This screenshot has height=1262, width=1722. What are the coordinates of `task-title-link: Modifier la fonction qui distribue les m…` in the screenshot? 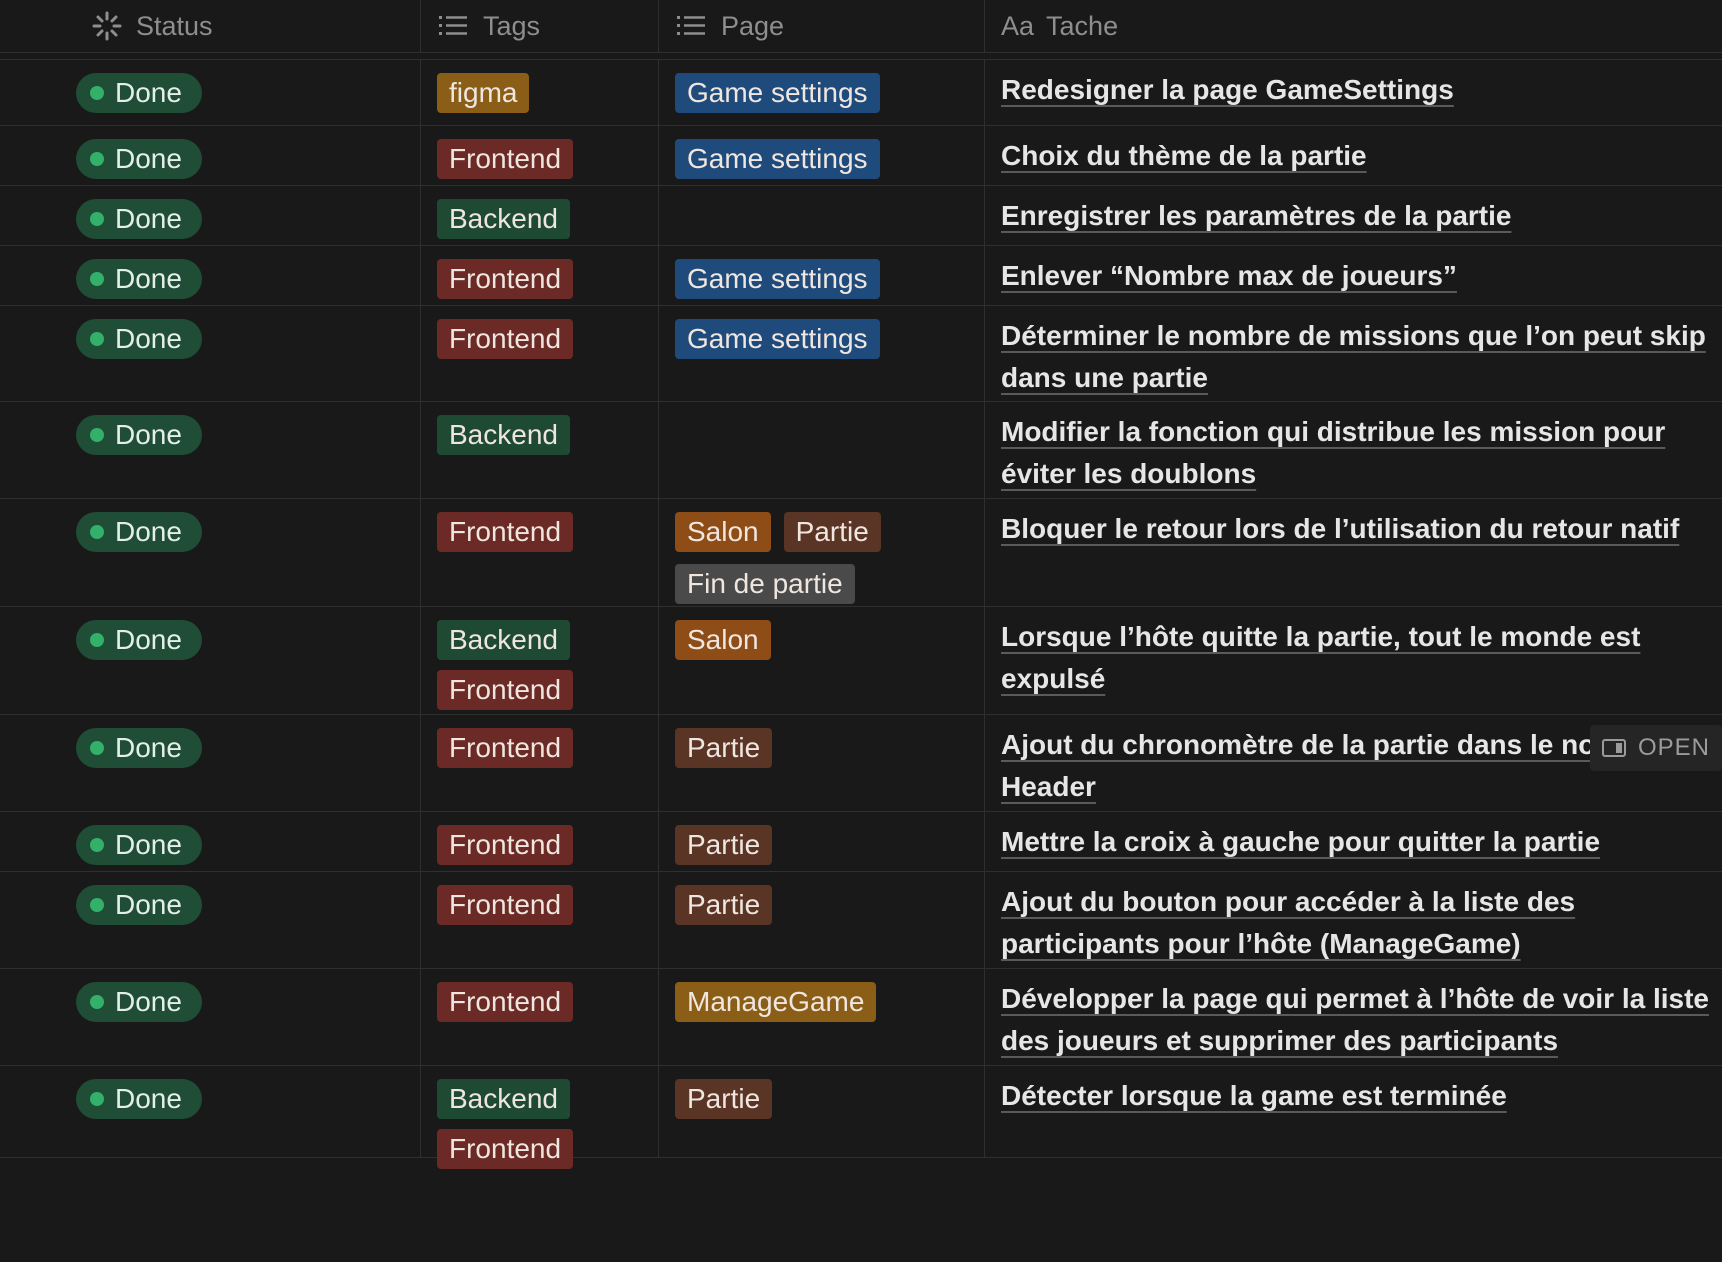 It's located at (1356, 453).